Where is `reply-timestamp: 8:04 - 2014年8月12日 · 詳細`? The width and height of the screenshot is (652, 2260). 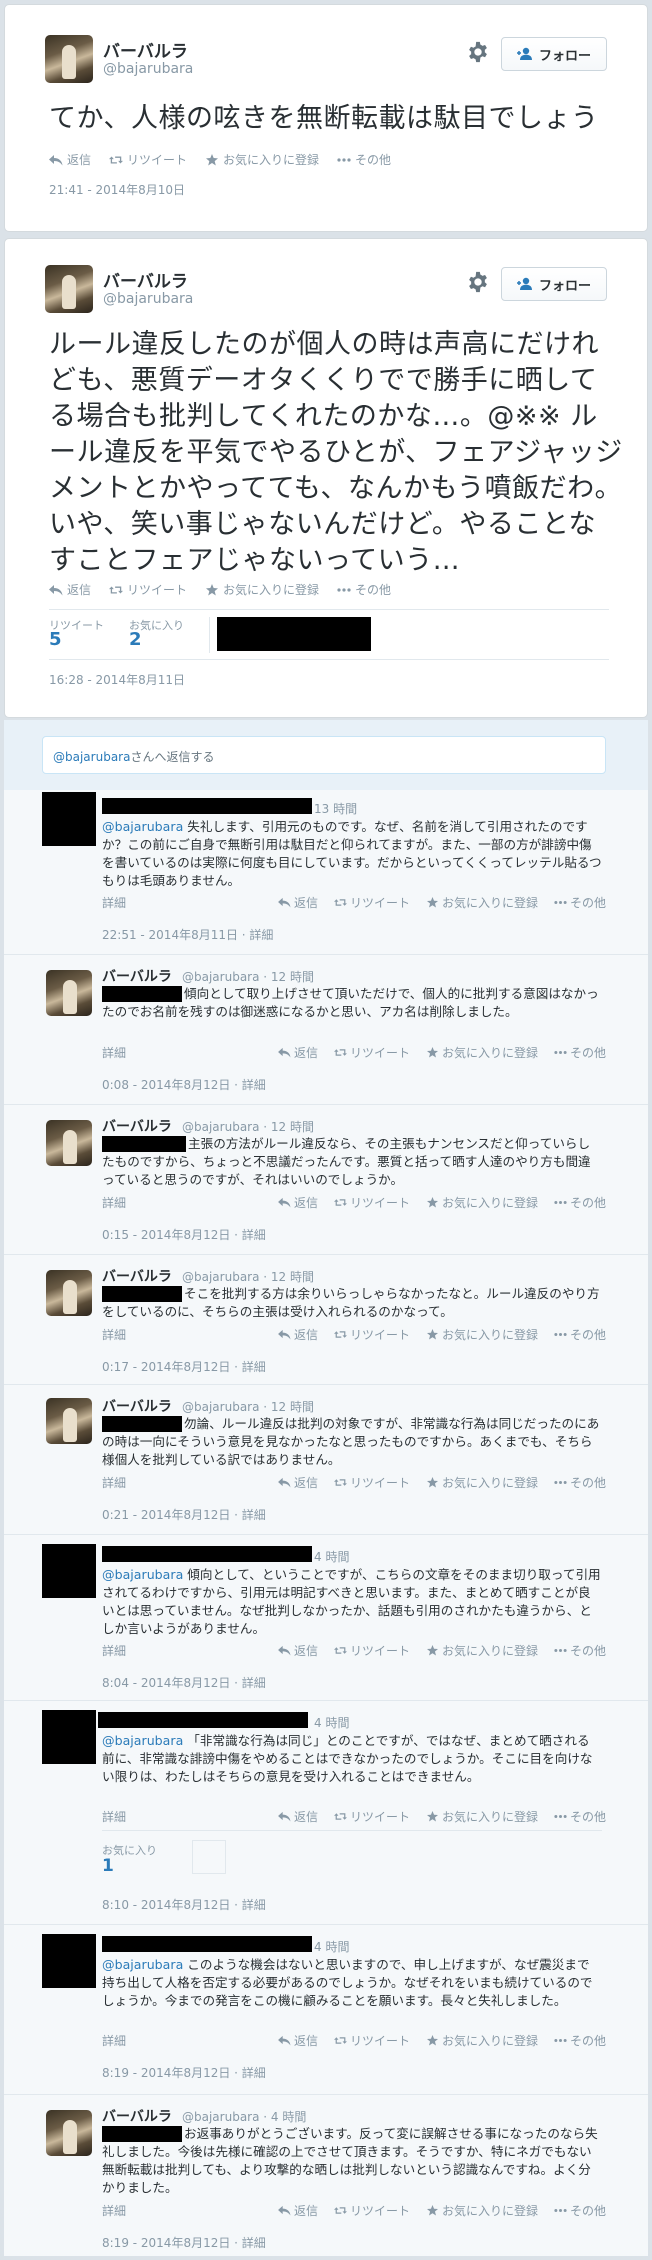 reply-timestamp: 8:04 - 2014年8月12日 · 詳細 is located at coordinates (184, 1682).